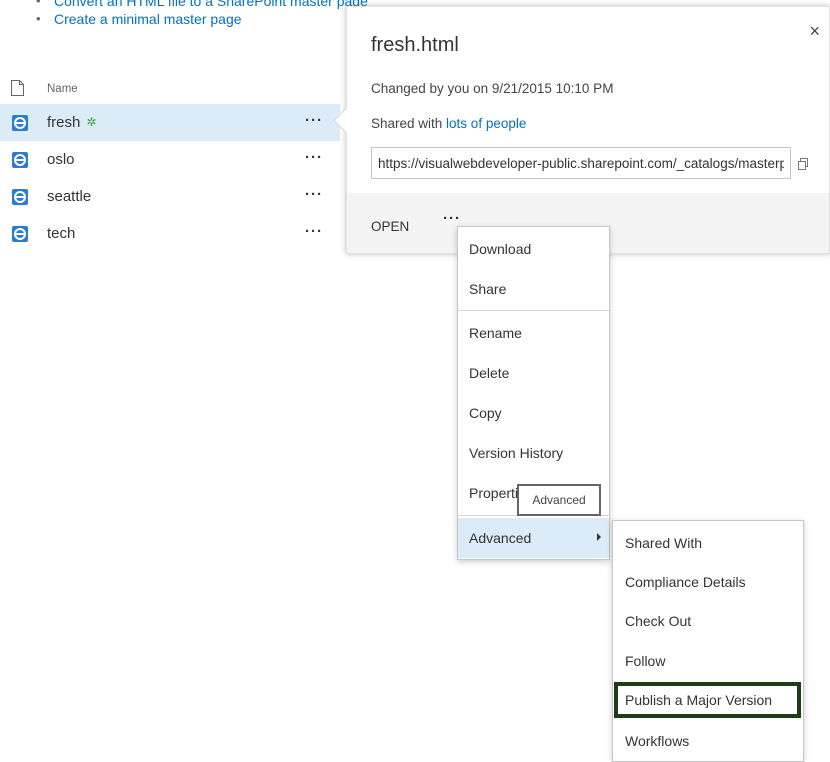 This screenshot has height=762, width=830. I want to click on menu-item-rename: Rename, so click(533, 333).